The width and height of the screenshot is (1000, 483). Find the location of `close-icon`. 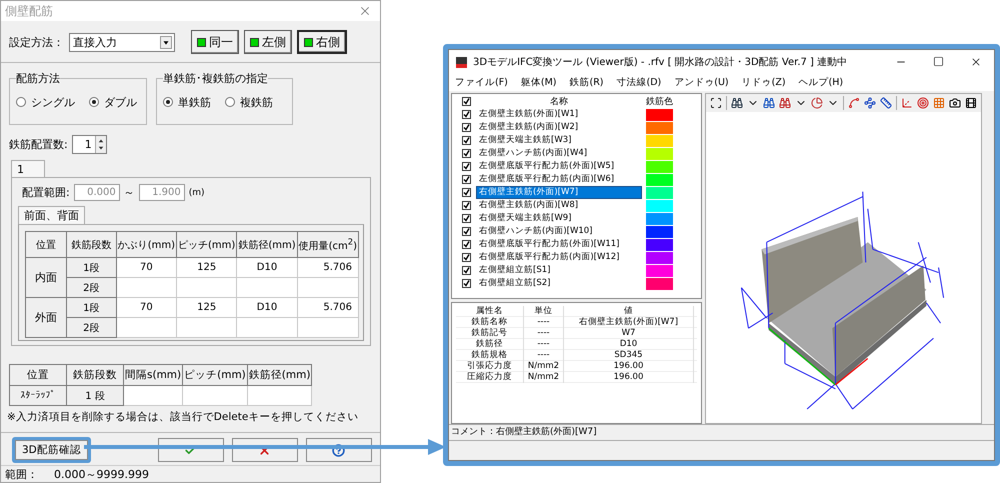

close-icon is located at coordinates (976, 62).